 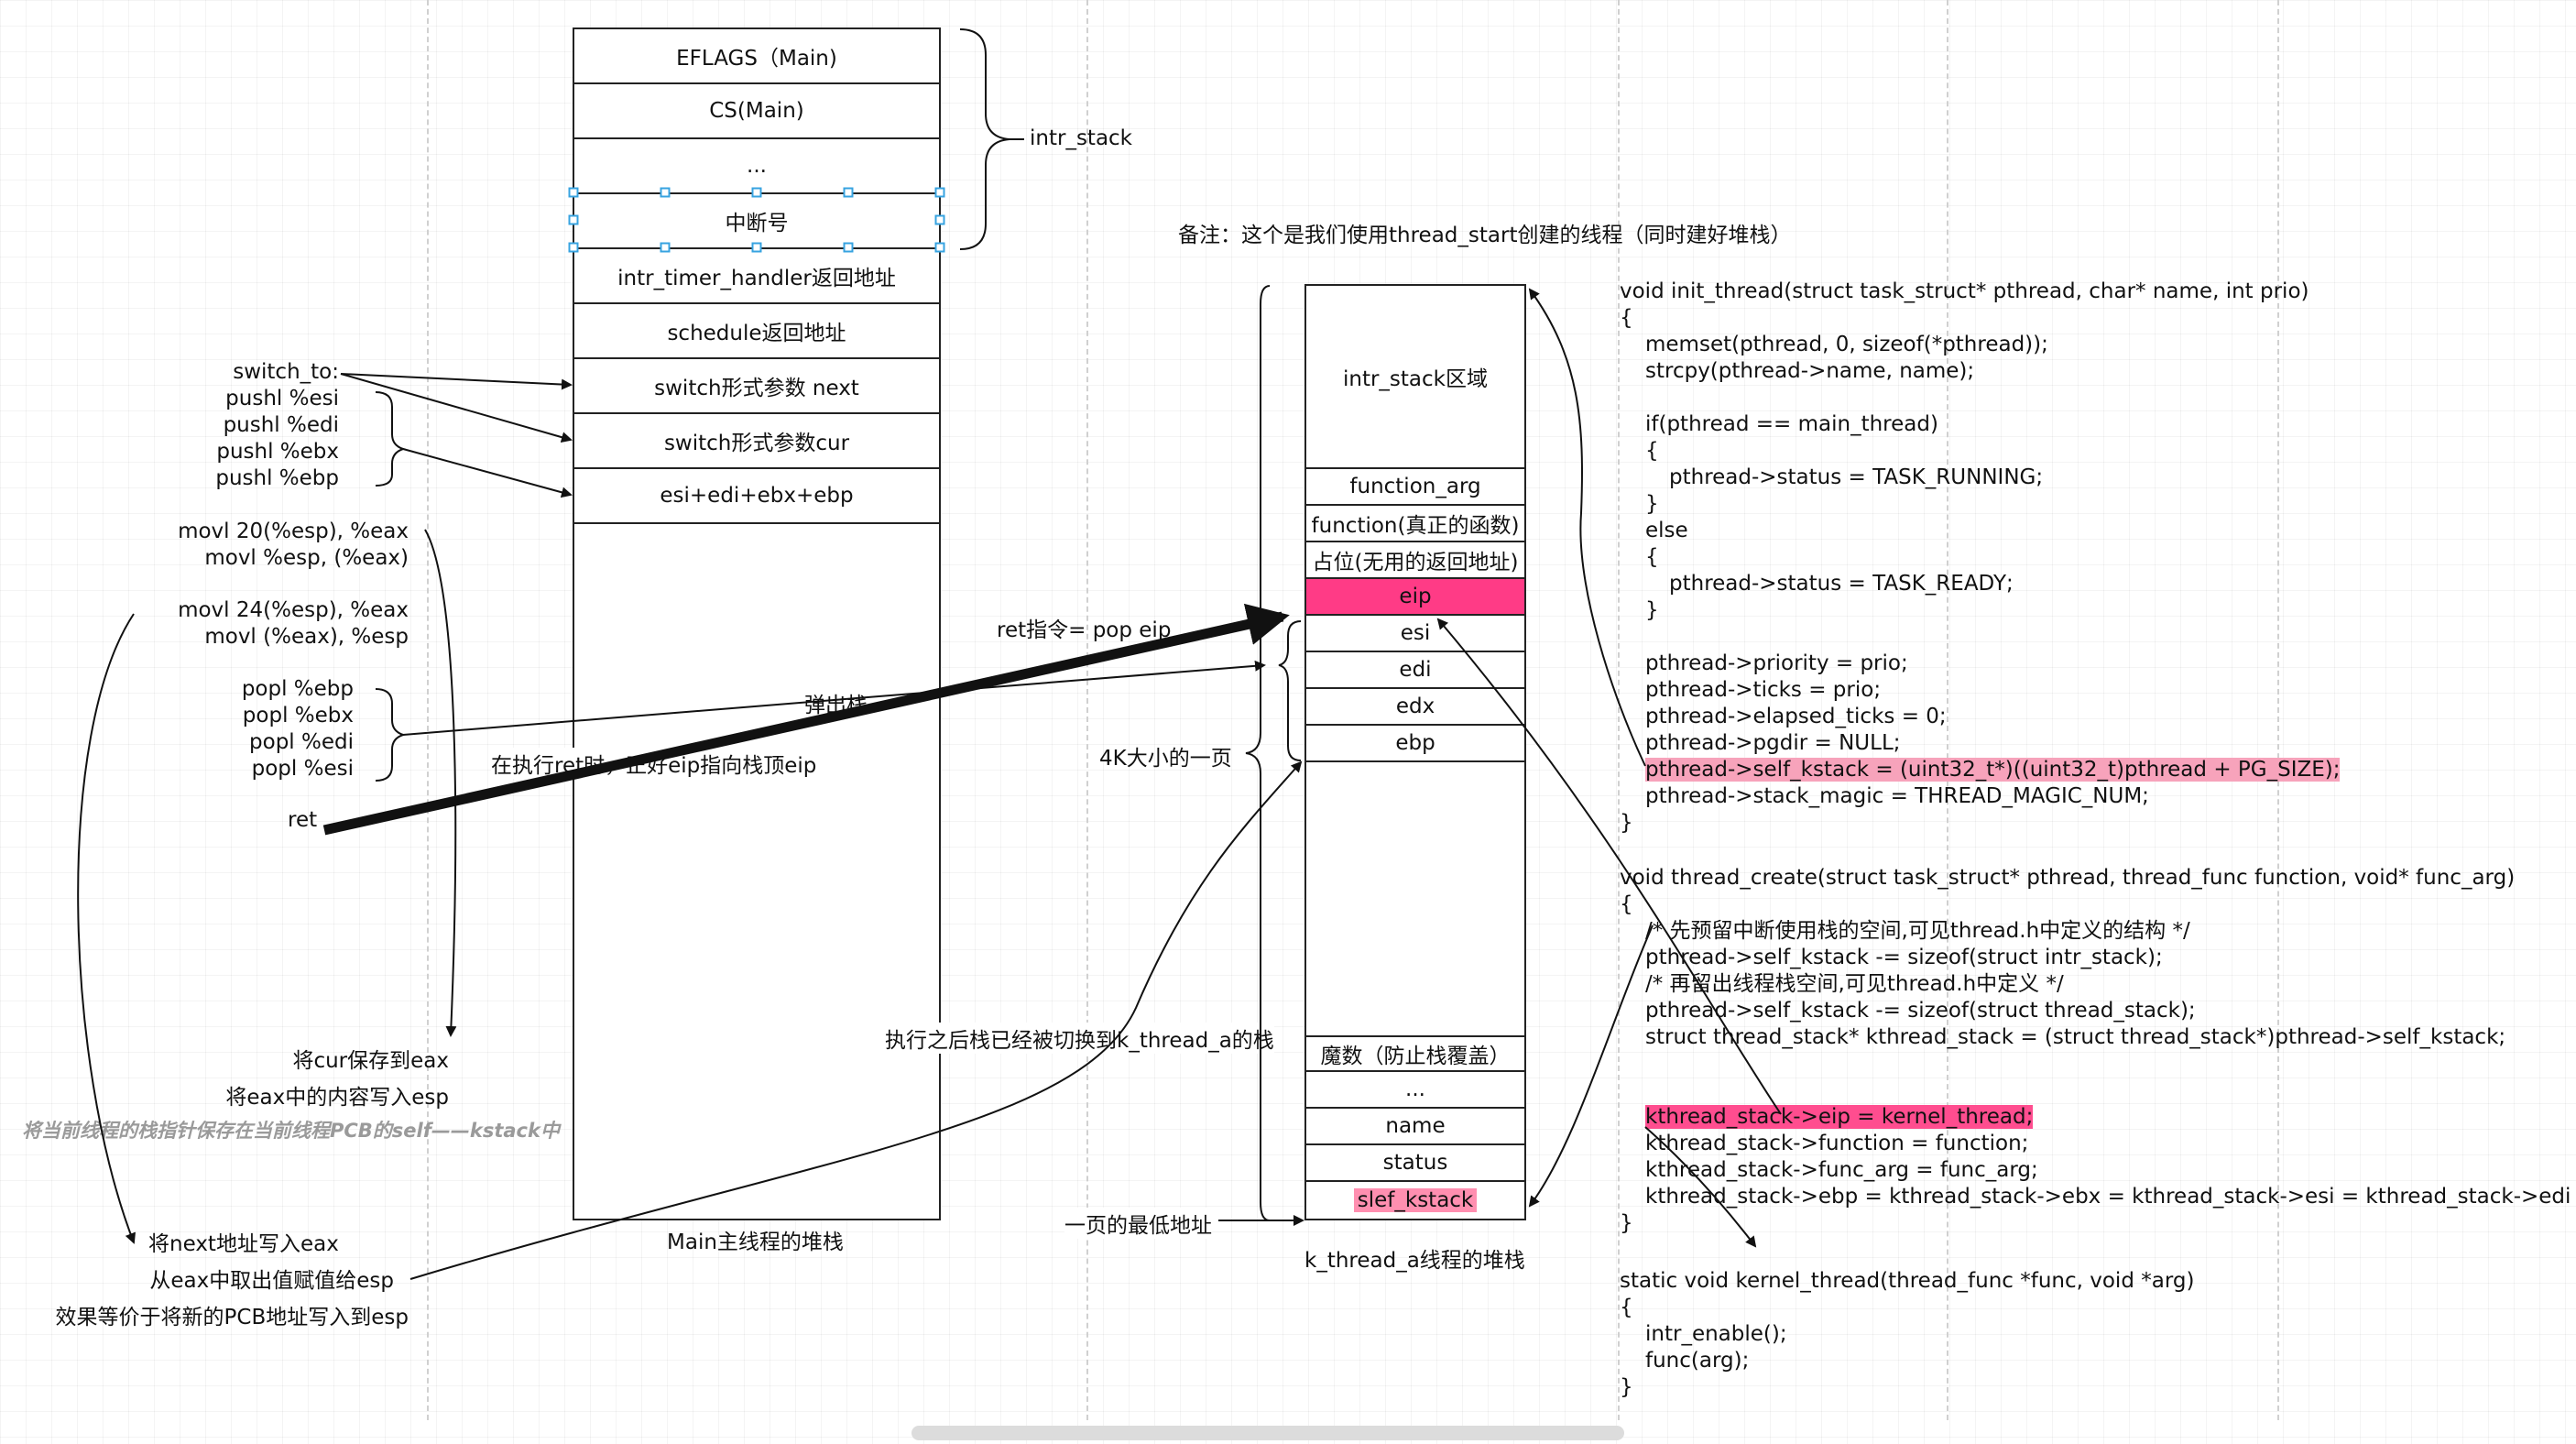 I want to click on code-line: pthread->ticks = prio;, so click(x=1764, y=690).